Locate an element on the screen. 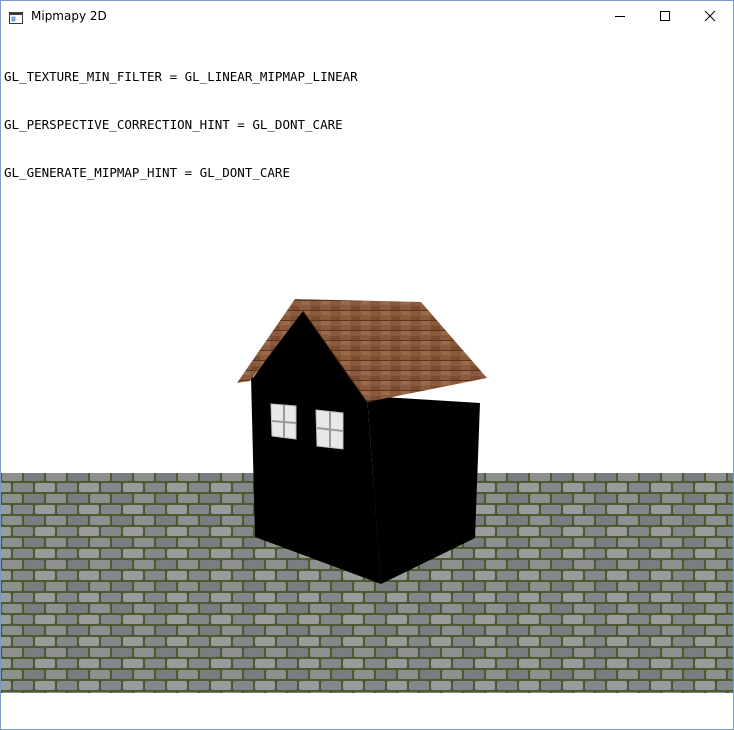  minimize-icon is located at coordinates (620, 16).